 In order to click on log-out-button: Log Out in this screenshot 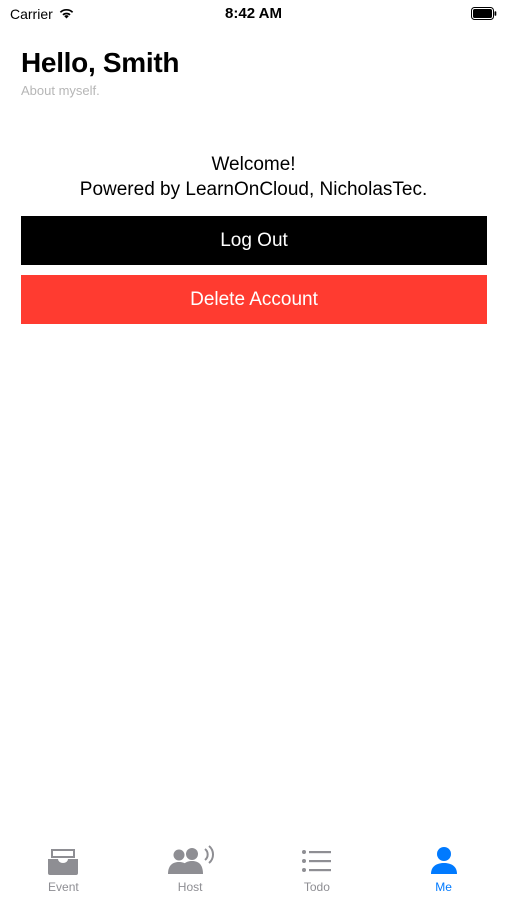, I will do `click(254, 240)`.